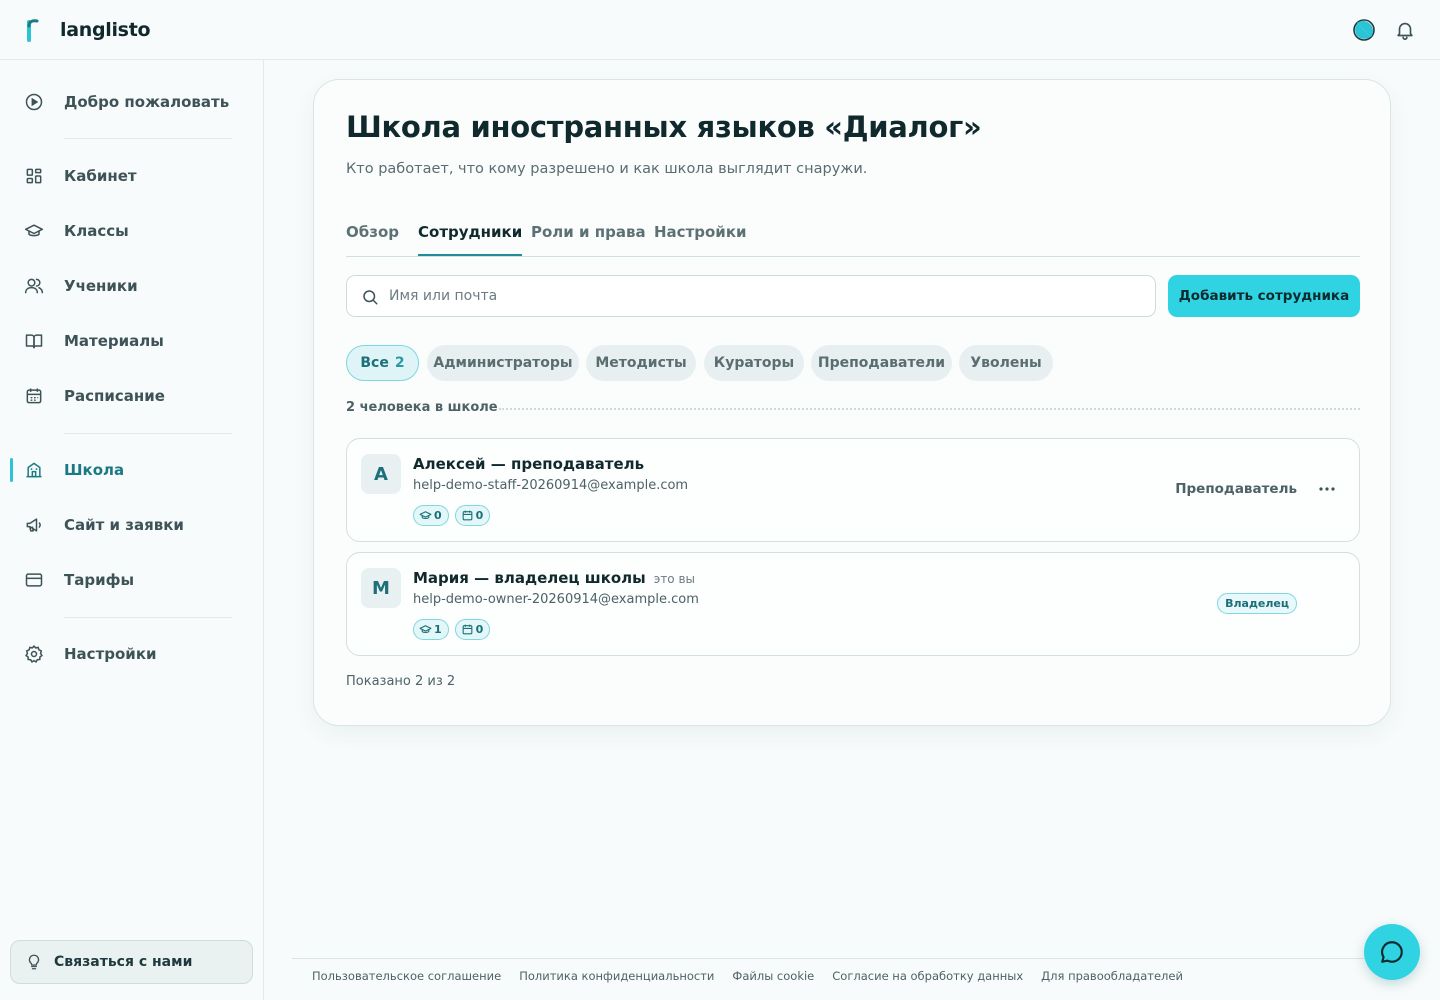 The height and width of the screenshot is (1000, 1440). I want to click on staff-stats: 1 0, so click(452, 629).